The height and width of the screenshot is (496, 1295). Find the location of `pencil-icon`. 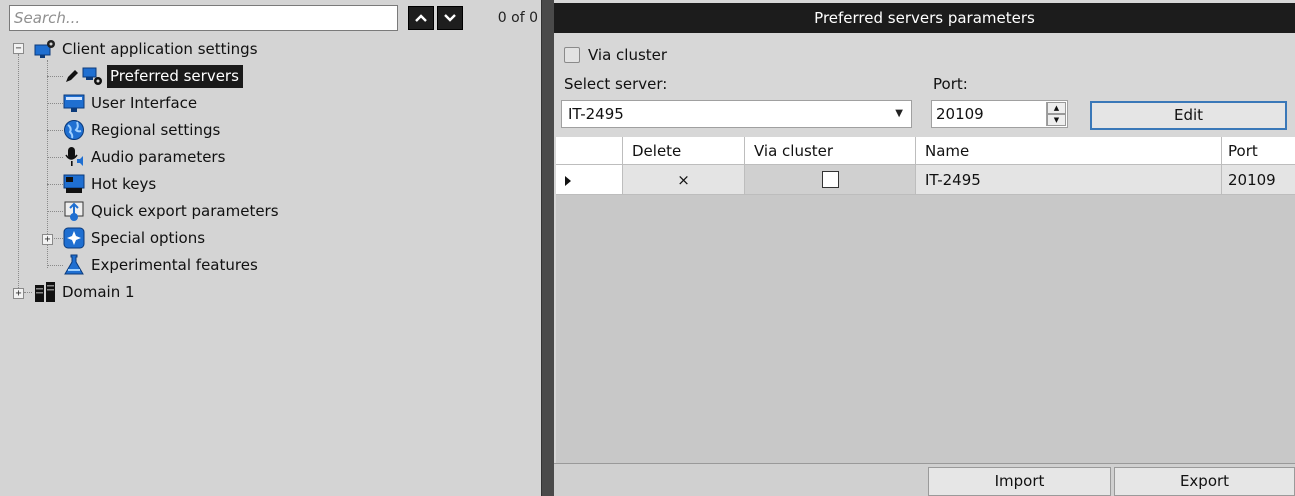

pencil-icon is located at coordinates (72, 76).